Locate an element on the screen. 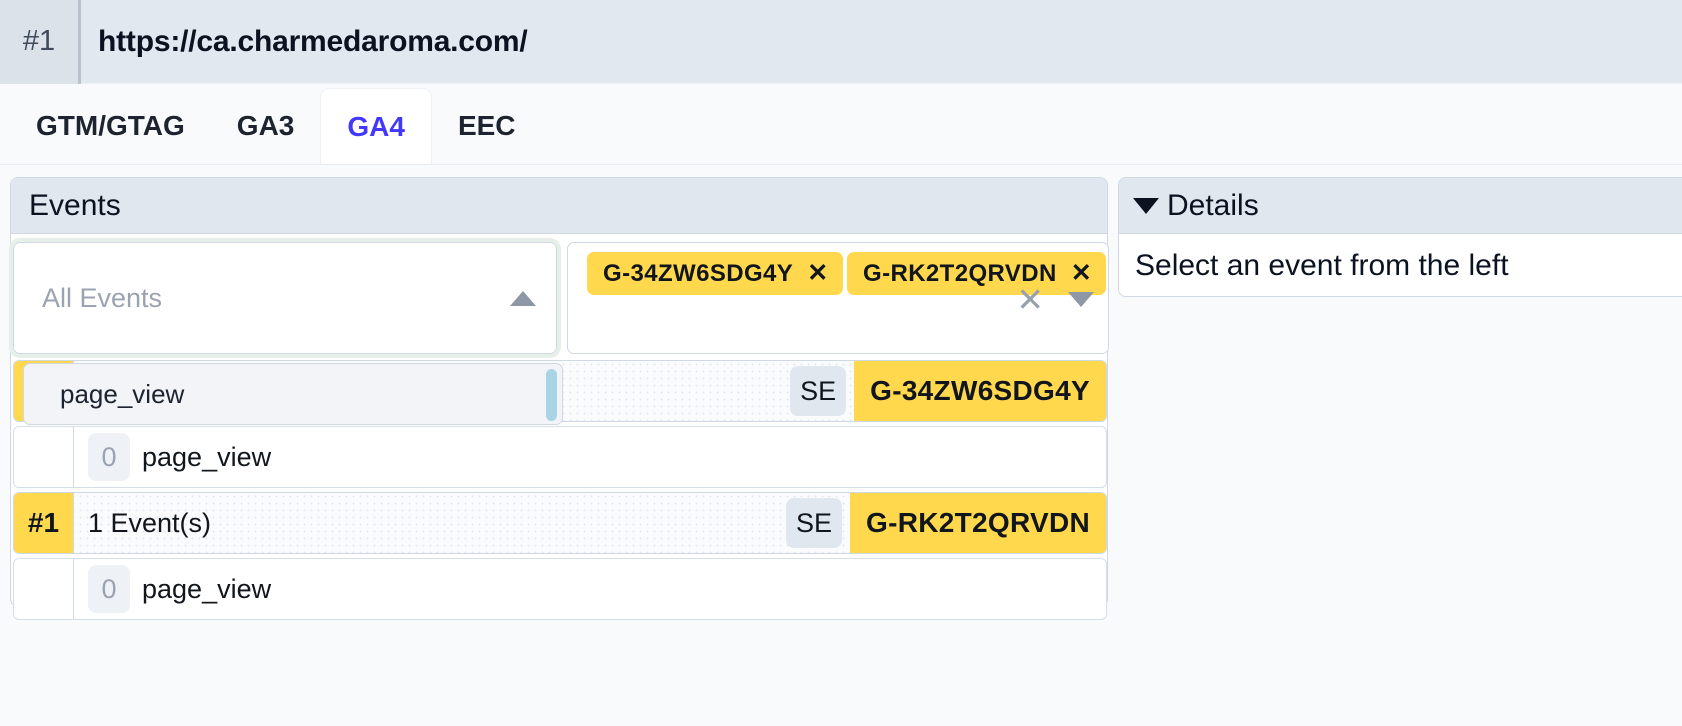 Image resolution: width=1682 pixels, height=726 pixels. url-bar: #1 https://ca.charmedaroma.com/ is located at coordinates (841, 42).